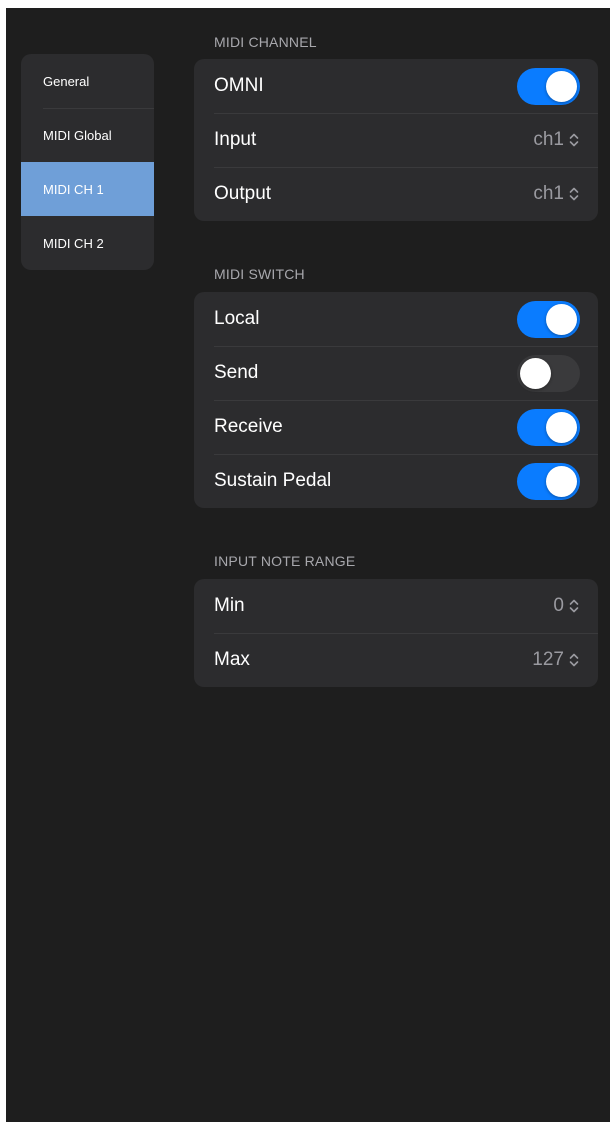 The height and width of the screenshot is (1122, 610). Describe the element at coordinates (87, 81) in the screenshot. I see `sidebar-item-general: General` at that location.